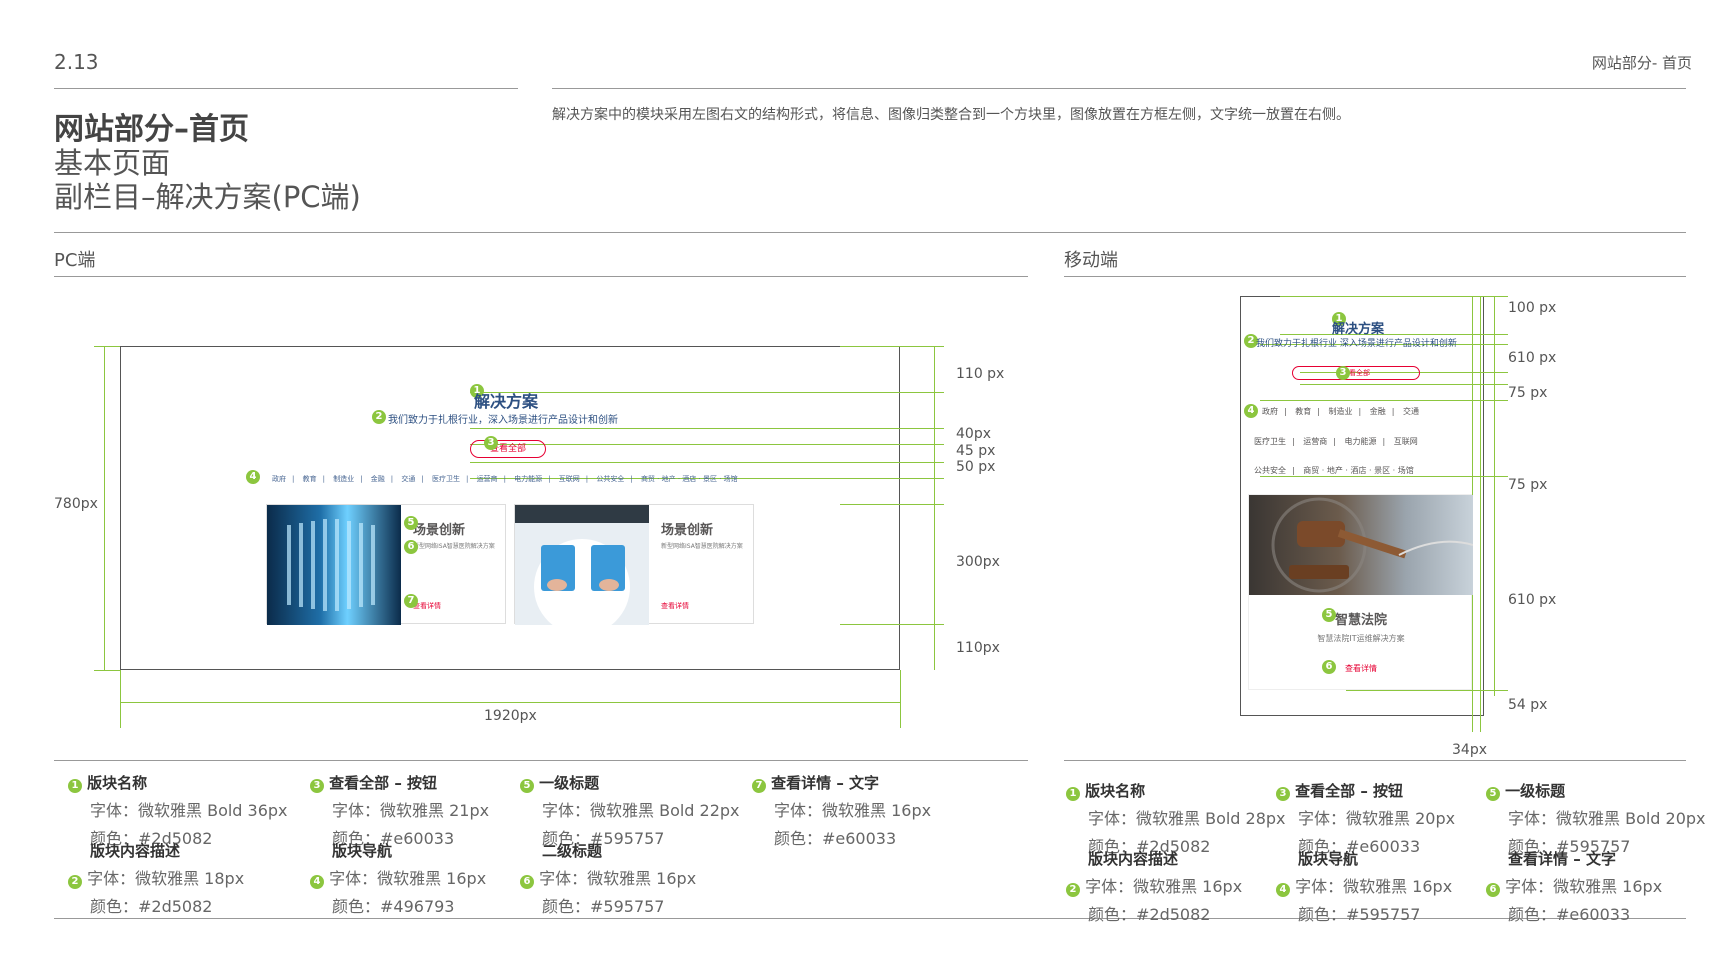 The image size is (1720, 968). What do you see at coordinates (1528, 393) in the screenshot?
I see `mobile-dim-3: 75 px` at bounding box center [1528, 393].